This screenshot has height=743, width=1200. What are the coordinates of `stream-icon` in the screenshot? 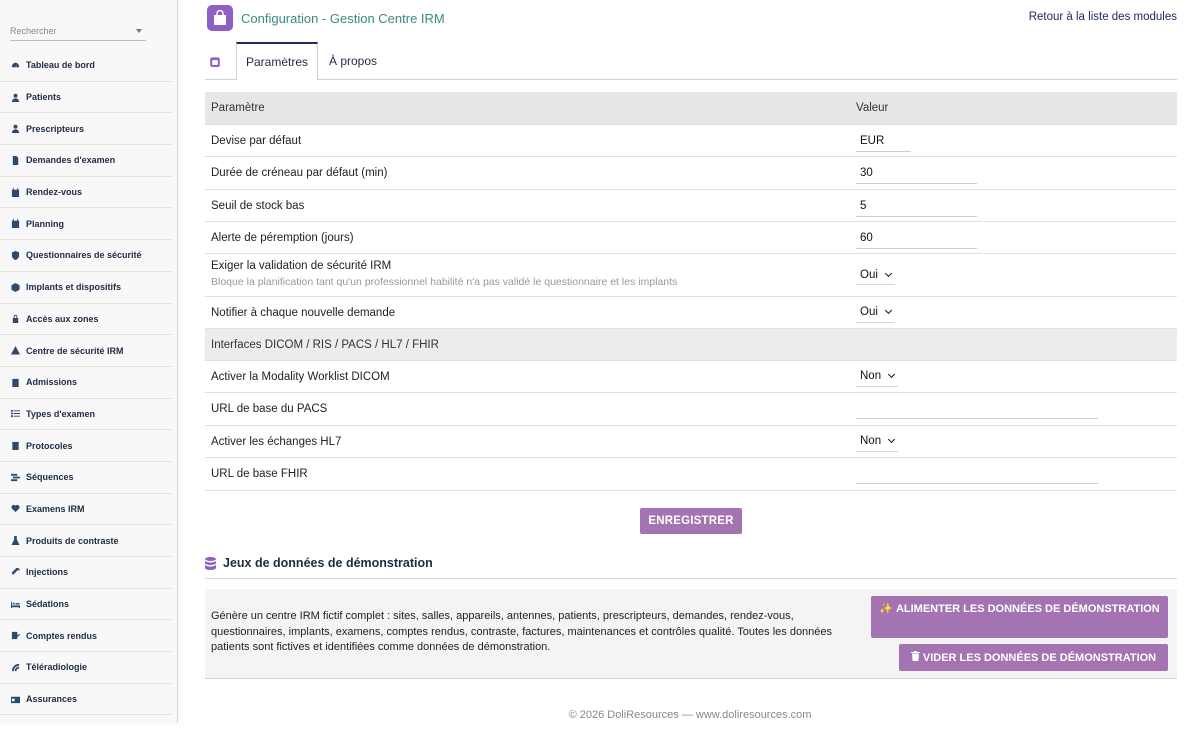 It's located at (15, 477).